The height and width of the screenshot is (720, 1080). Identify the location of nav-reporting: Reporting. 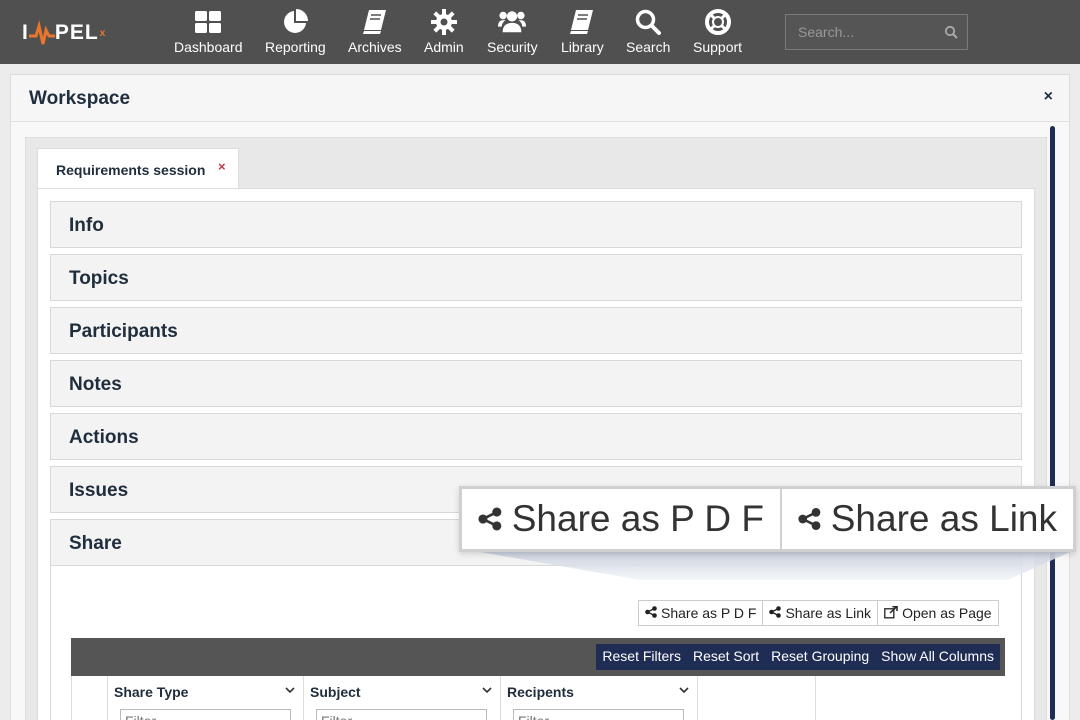
(295, 33).